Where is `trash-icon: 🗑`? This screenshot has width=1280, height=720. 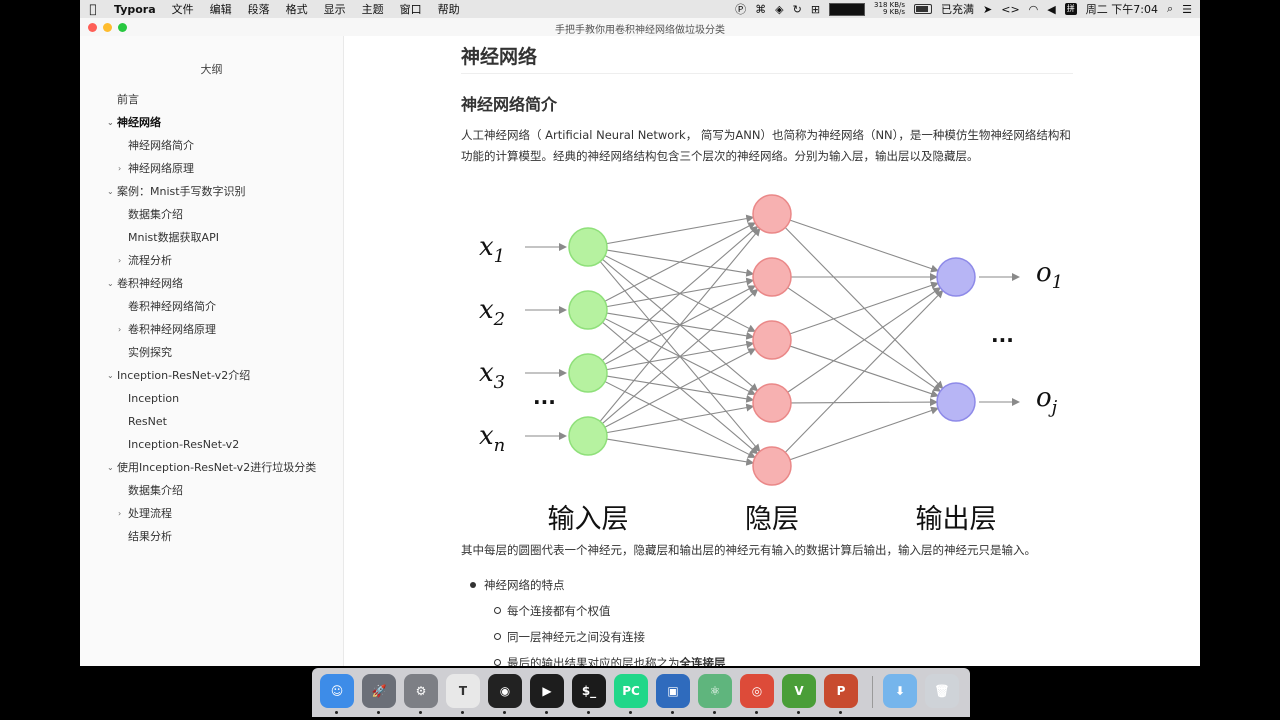
trash-icon: 🗑 is located at coordinates (942, 691).